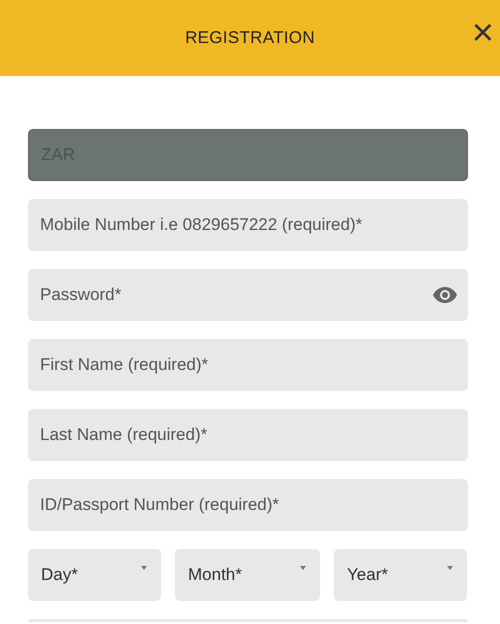  Describe the element at coordinates (248, 225) in the screenshot. I see `input-field: Mobile Number i.e 0829657222 (required)*` at that location.